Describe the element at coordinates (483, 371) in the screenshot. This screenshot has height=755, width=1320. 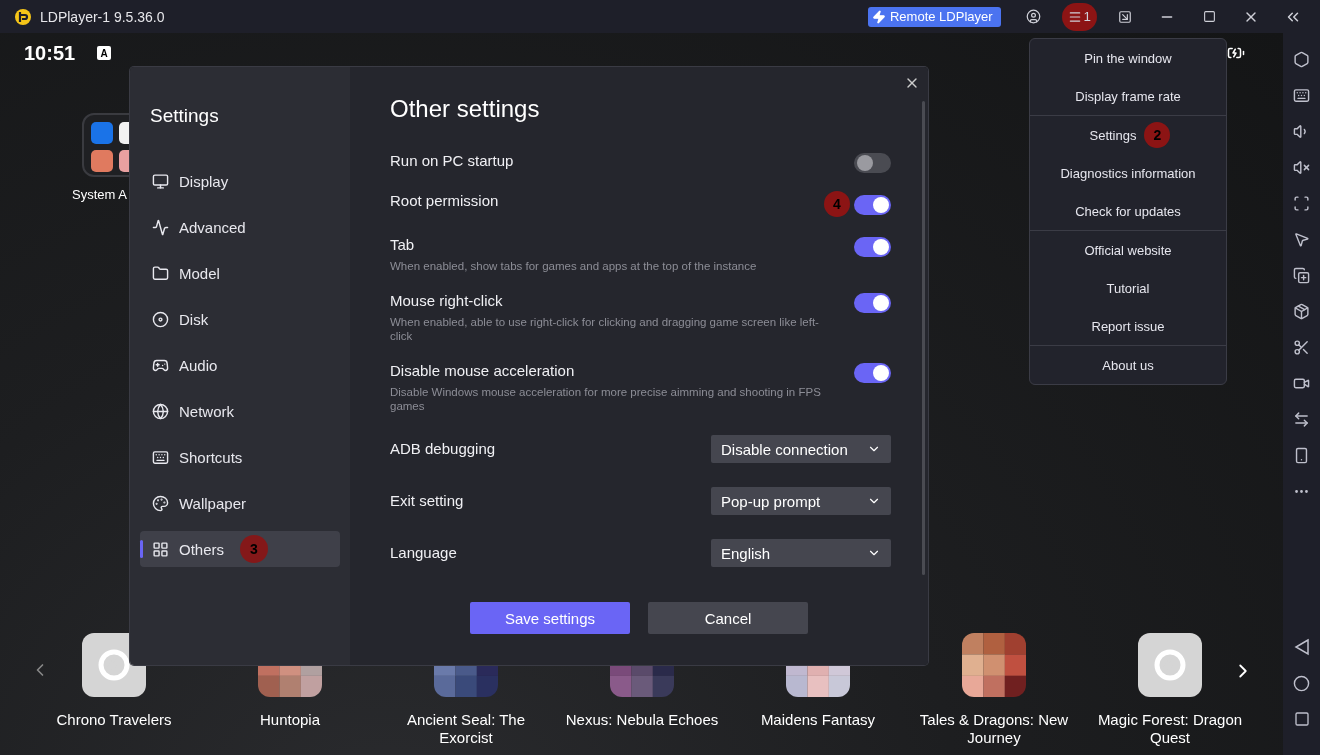
I see `setting-label: Disable mouse acceleration` at that location.